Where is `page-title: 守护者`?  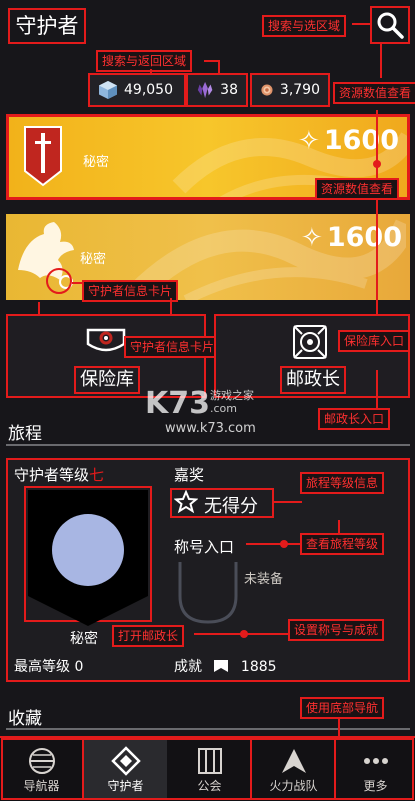 page-title: 守护者 is located at coordinates (47, 26).